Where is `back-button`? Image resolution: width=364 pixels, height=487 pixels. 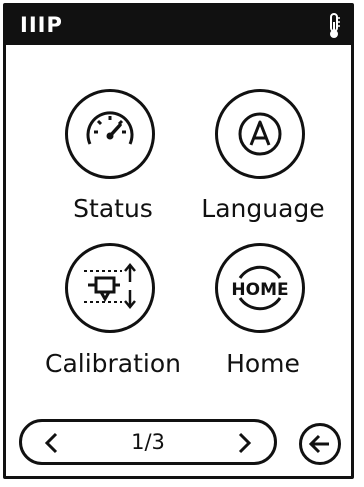
back-button is located at coordinates (320, 444).